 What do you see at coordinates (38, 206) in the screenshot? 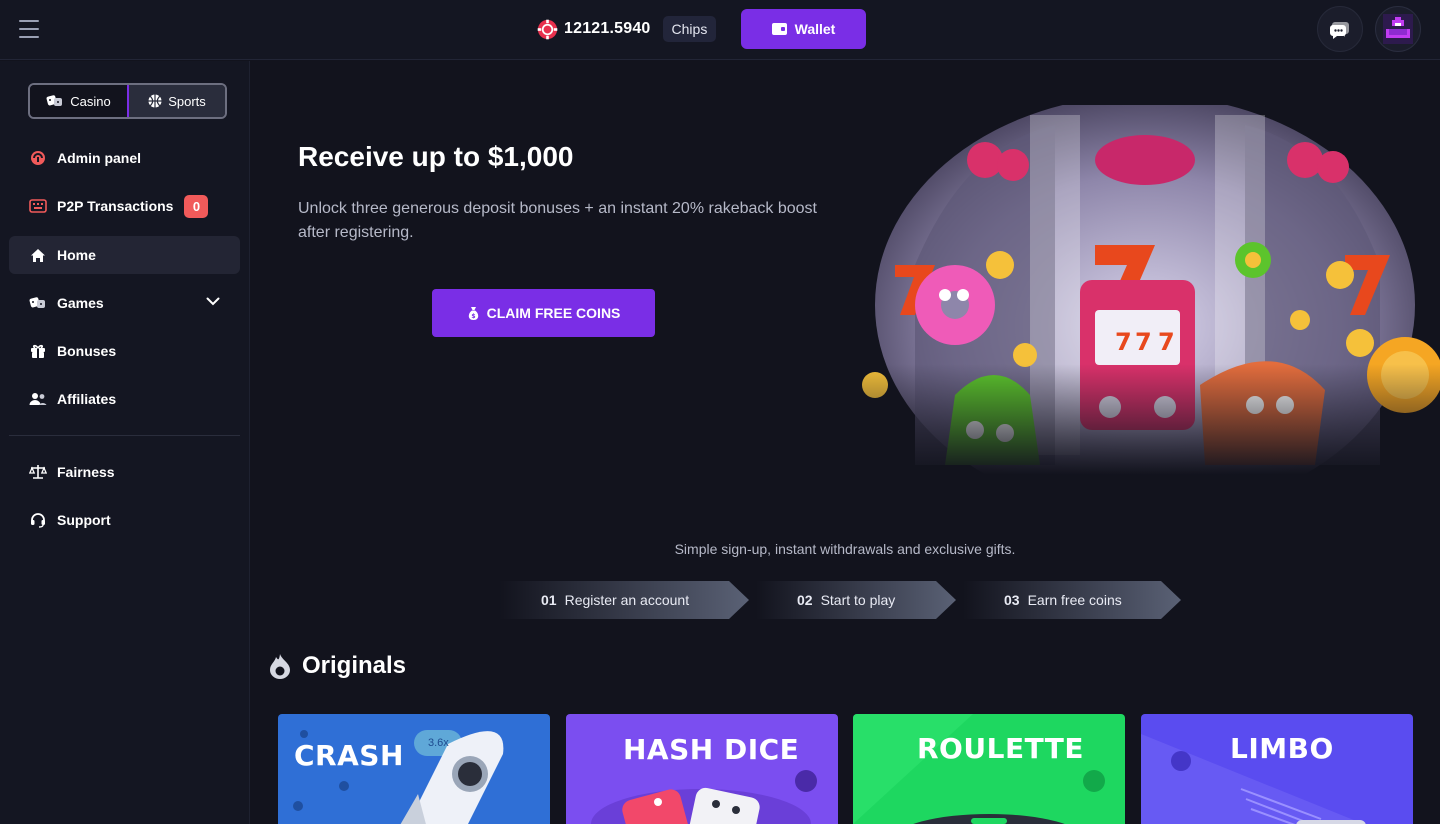
I see `keyboard-icon` at bounding box center [38, 206].